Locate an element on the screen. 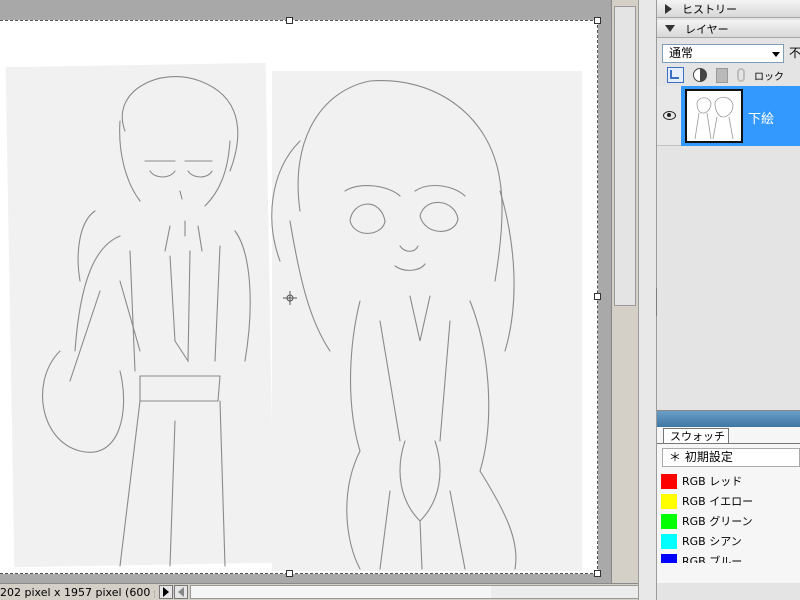  resize-handle-top is located at coordinates (289, 20).